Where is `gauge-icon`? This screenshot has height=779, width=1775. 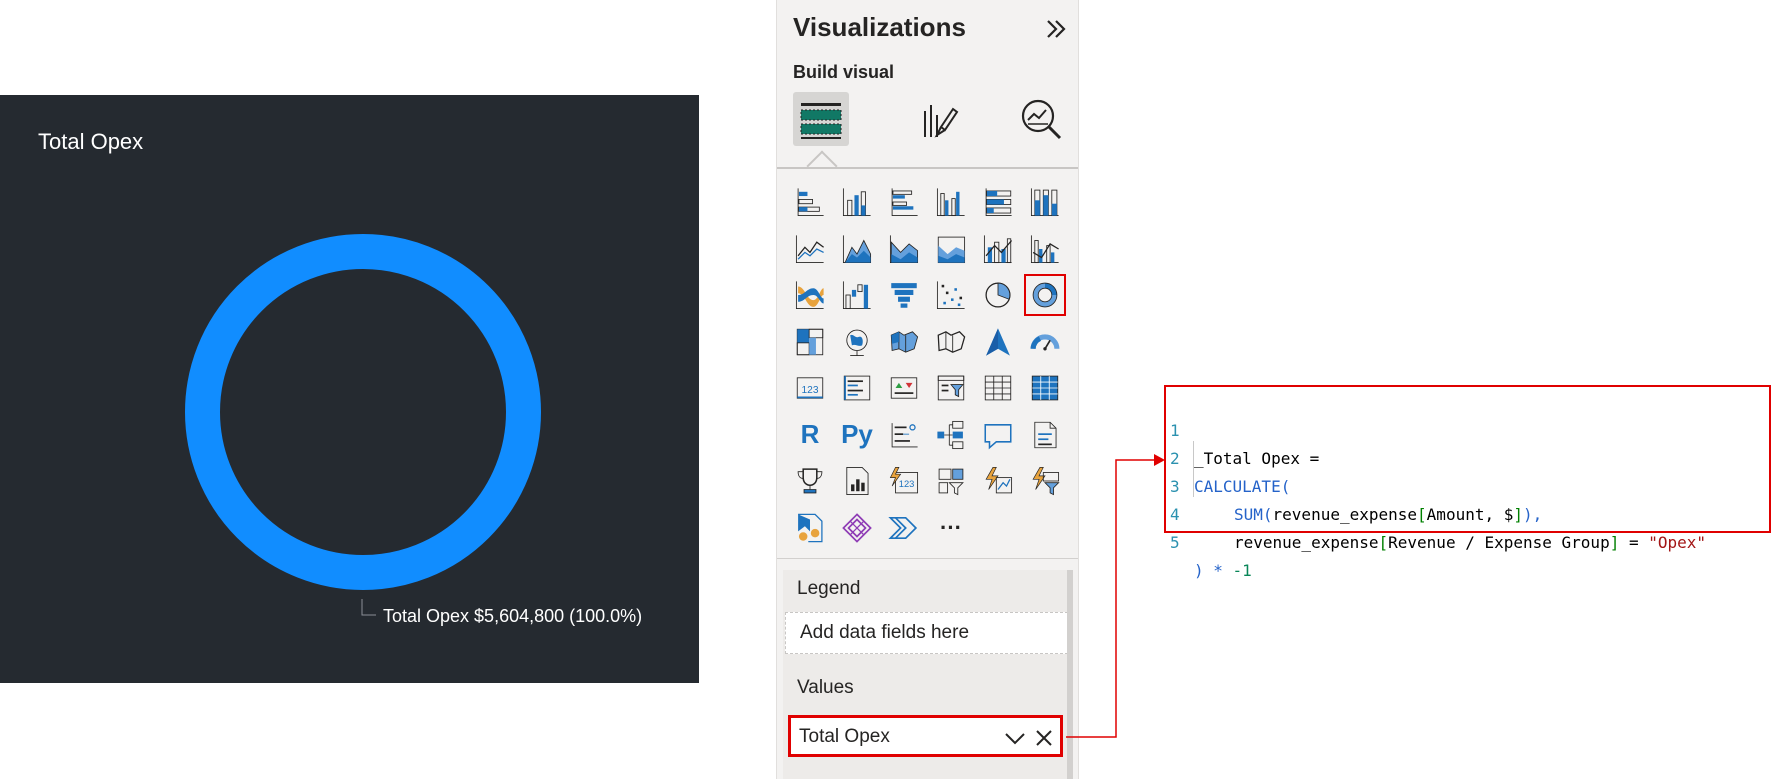 gauge-icon is located at coordinates (1045, 342).